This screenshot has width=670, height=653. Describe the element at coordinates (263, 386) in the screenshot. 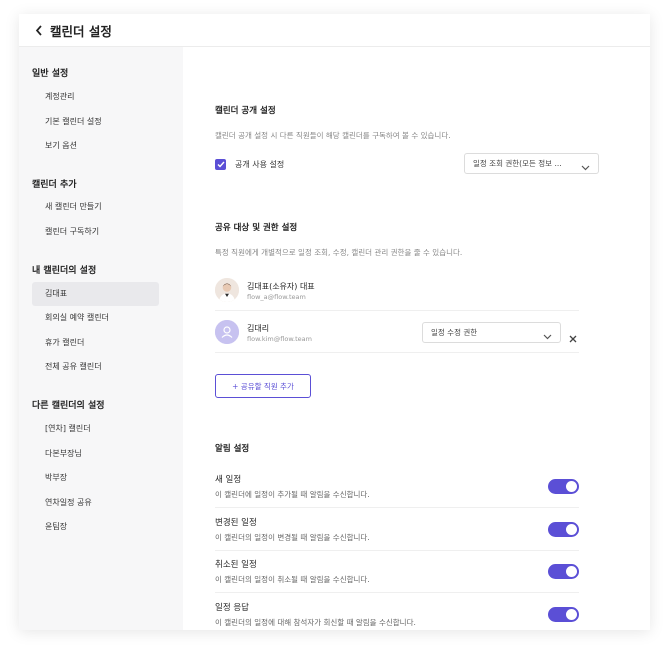

I see `add-shared-user-button: + 공유할 직원 추가` at that location.